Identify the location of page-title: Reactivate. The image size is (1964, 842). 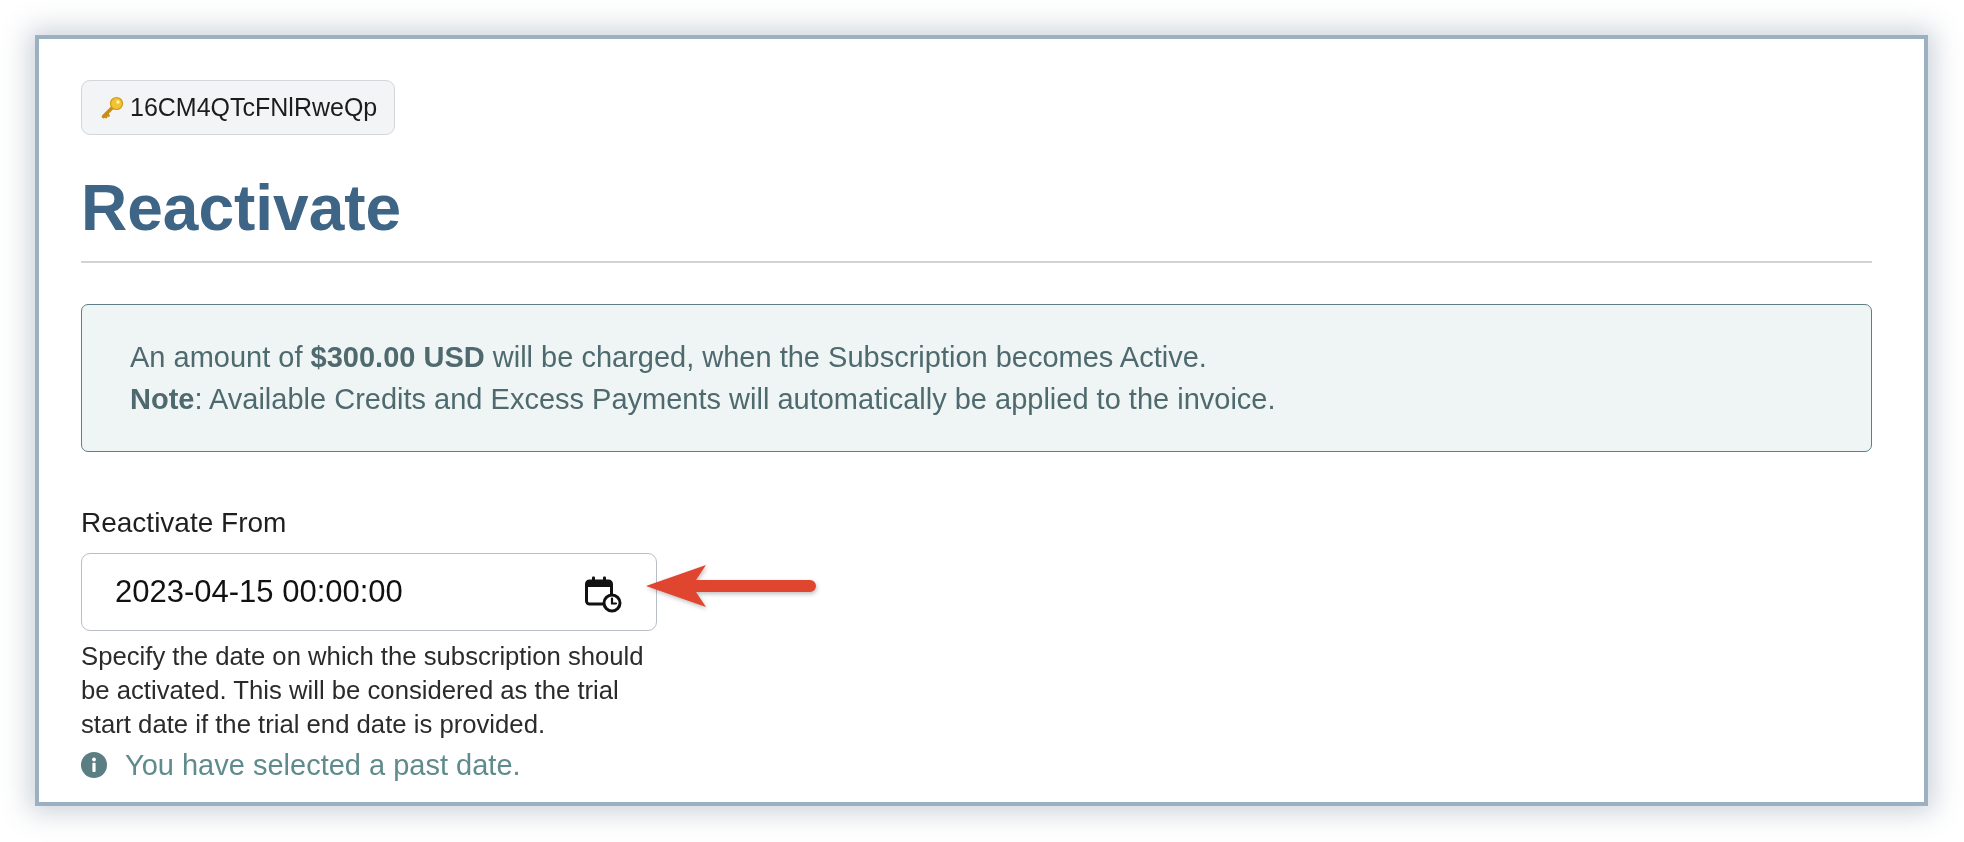
(241, 208).